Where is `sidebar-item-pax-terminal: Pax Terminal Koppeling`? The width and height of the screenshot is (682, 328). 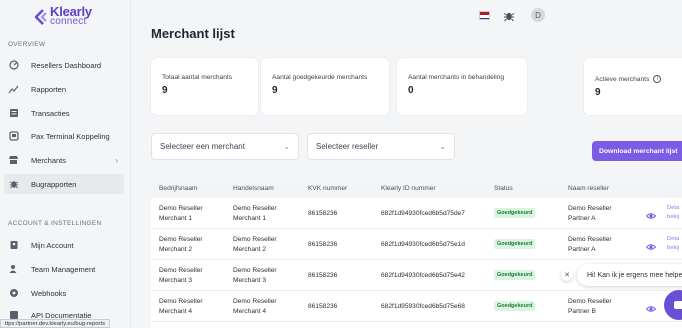 sidebar-item-pax-terminal: Pax Terminal Koppeling is located at coordinates (64, 136).